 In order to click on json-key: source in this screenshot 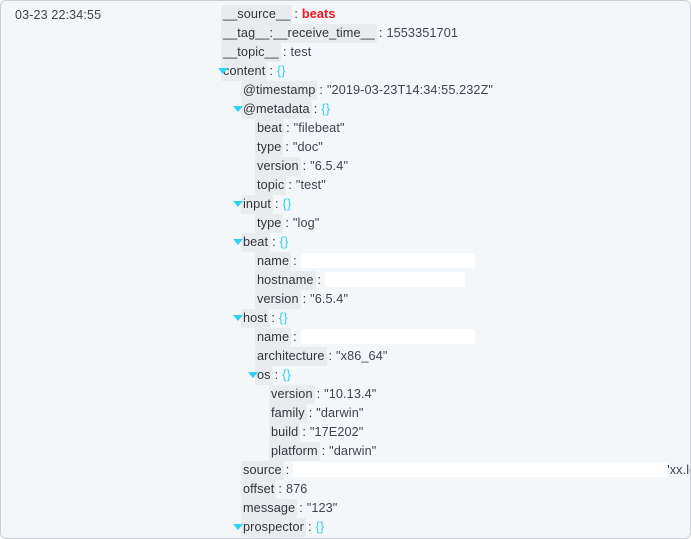, I will do `click(262, 470)`.